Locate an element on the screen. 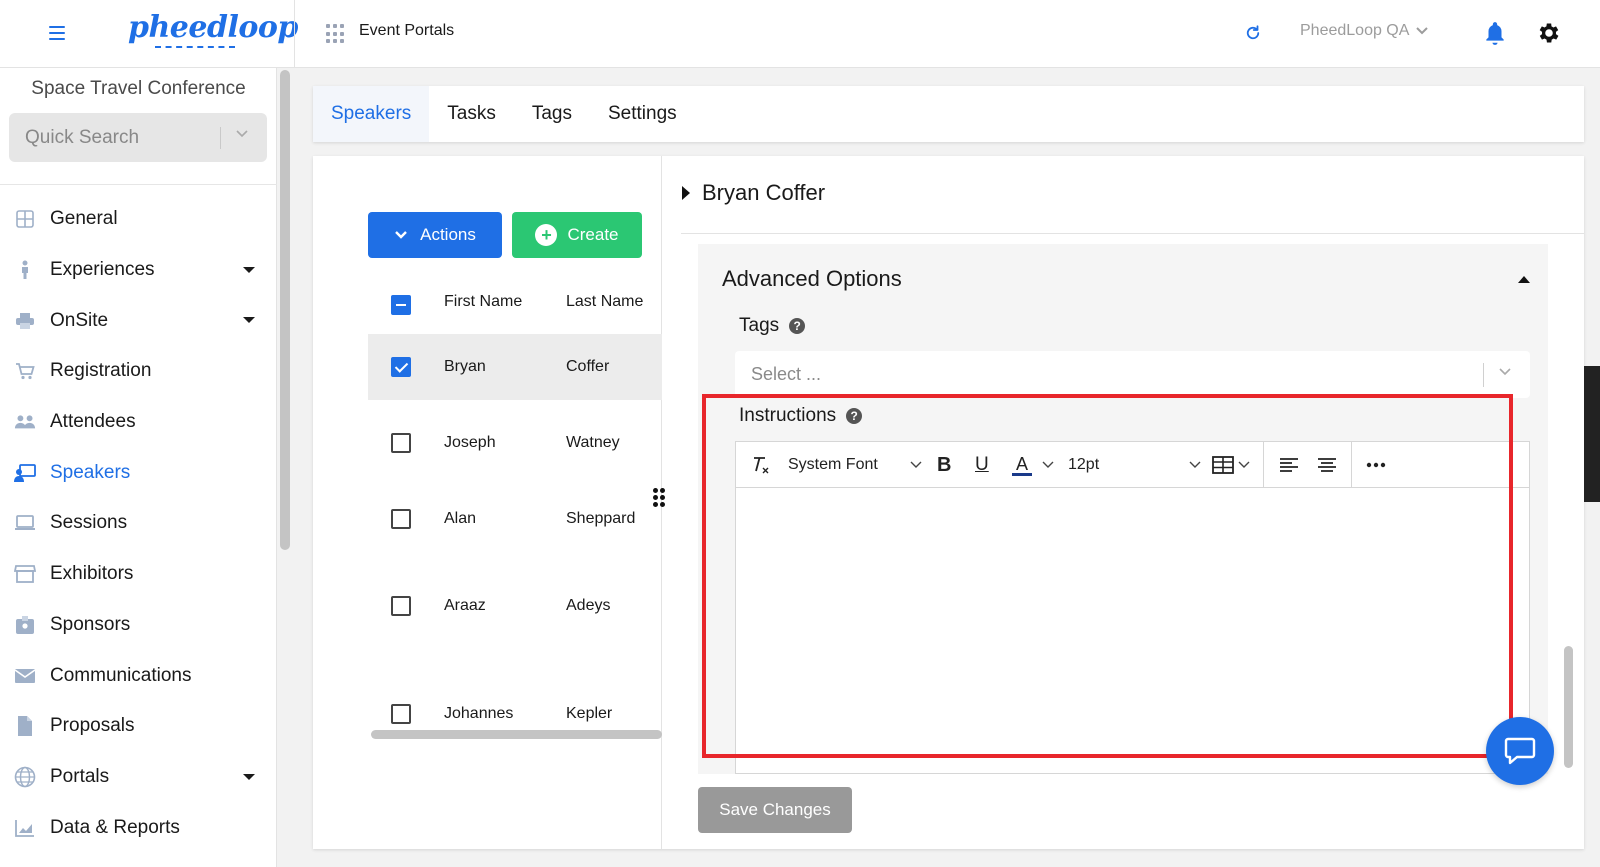 The image size is (1600, 867). create-button: + Create is located at coordinates (577, 235).